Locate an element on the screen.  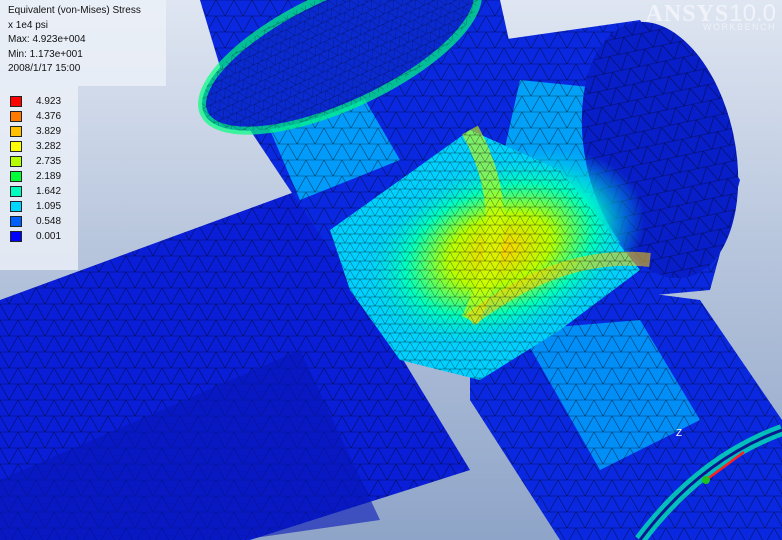
legend-row: 0.001 is located at coordinates (35, 236).